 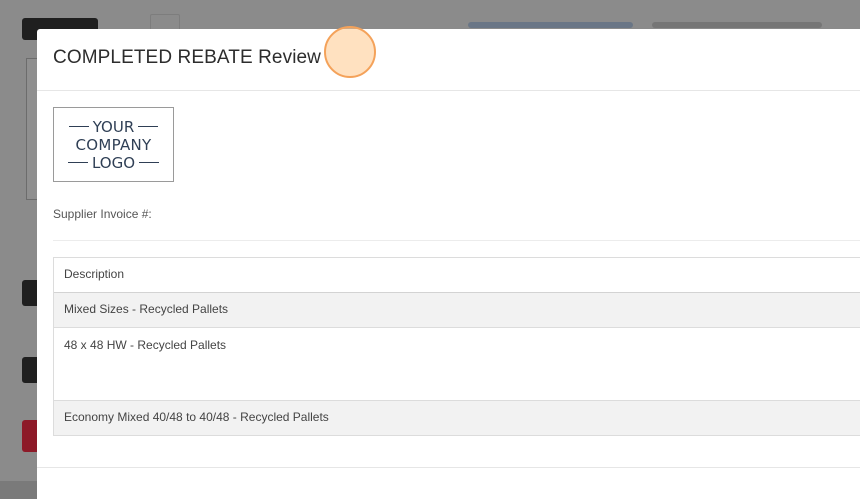 What do you see at coordinates (448, 467) in the screenshot?
I see `modal-footer-divider` at bounding box center [448, 467].